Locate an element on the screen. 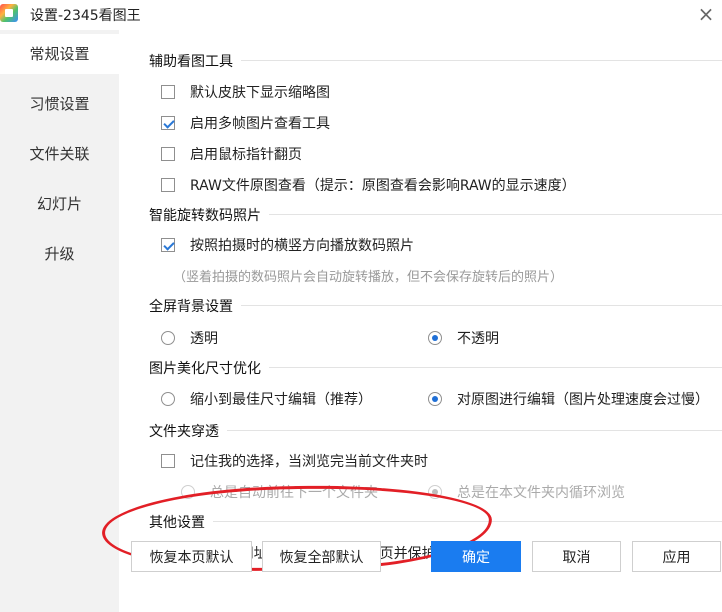  option-multiframe-tool: 启用多帧图片查看工具 is located at coordinates (245, 123).